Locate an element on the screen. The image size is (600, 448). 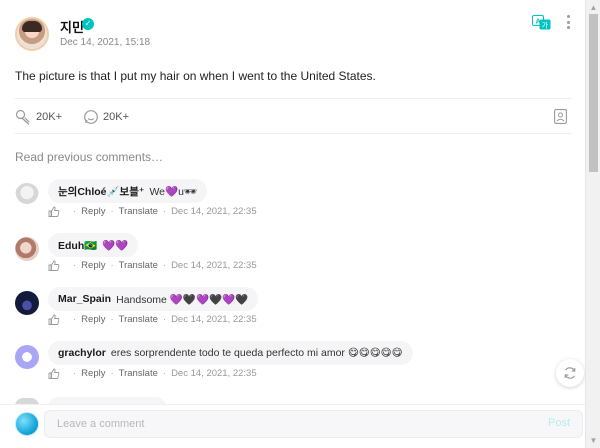
translate-icon: A 가 is located at coordinates (541, 22).